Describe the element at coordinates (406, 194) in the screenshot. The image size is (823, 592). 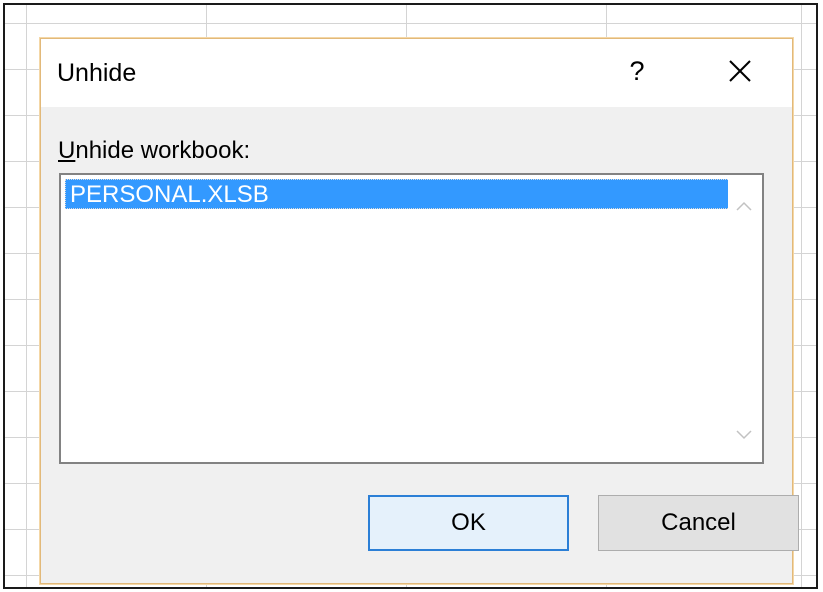
I see `list-item: PERSONAL.XLSB` at that location.